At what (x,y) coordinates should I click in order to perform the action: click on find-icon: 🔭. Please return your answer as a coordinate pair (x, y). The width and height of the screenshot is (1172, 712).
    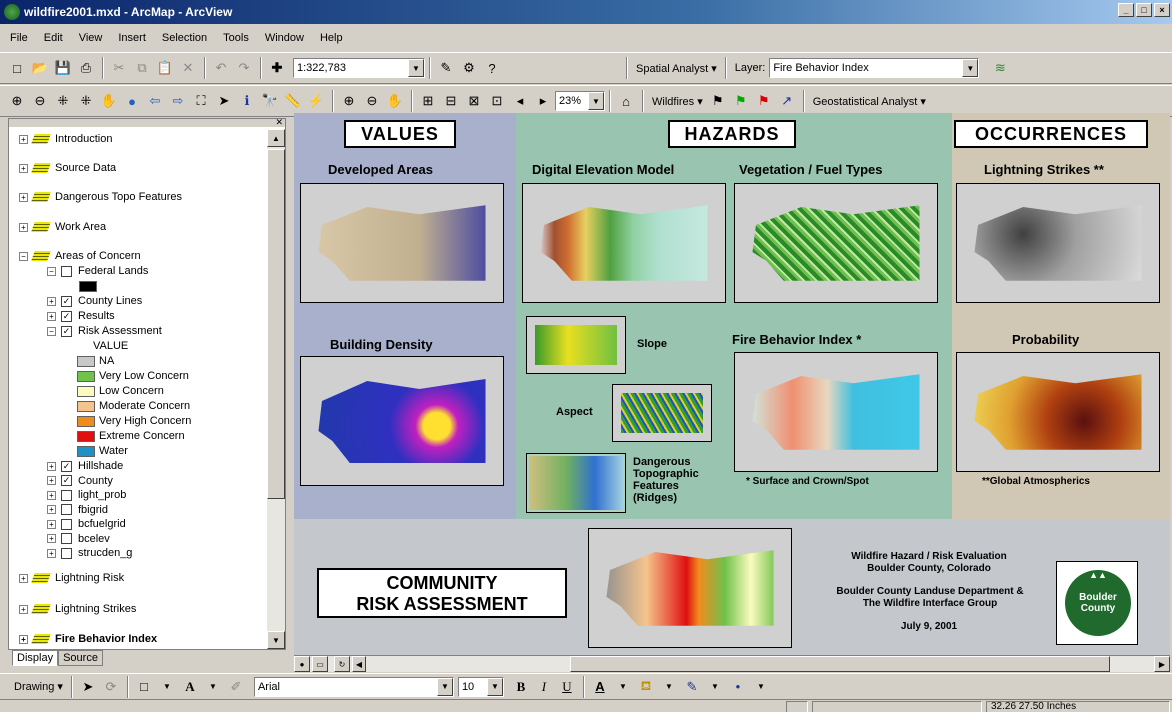
    Looking at the image, I should click on (270, 101).